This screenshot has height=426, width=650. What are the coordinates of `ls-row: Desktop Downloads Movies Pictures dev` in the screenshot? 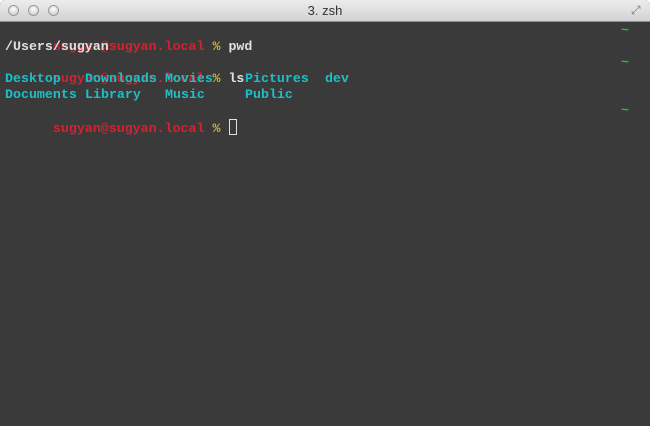 It's located at (327, 79).